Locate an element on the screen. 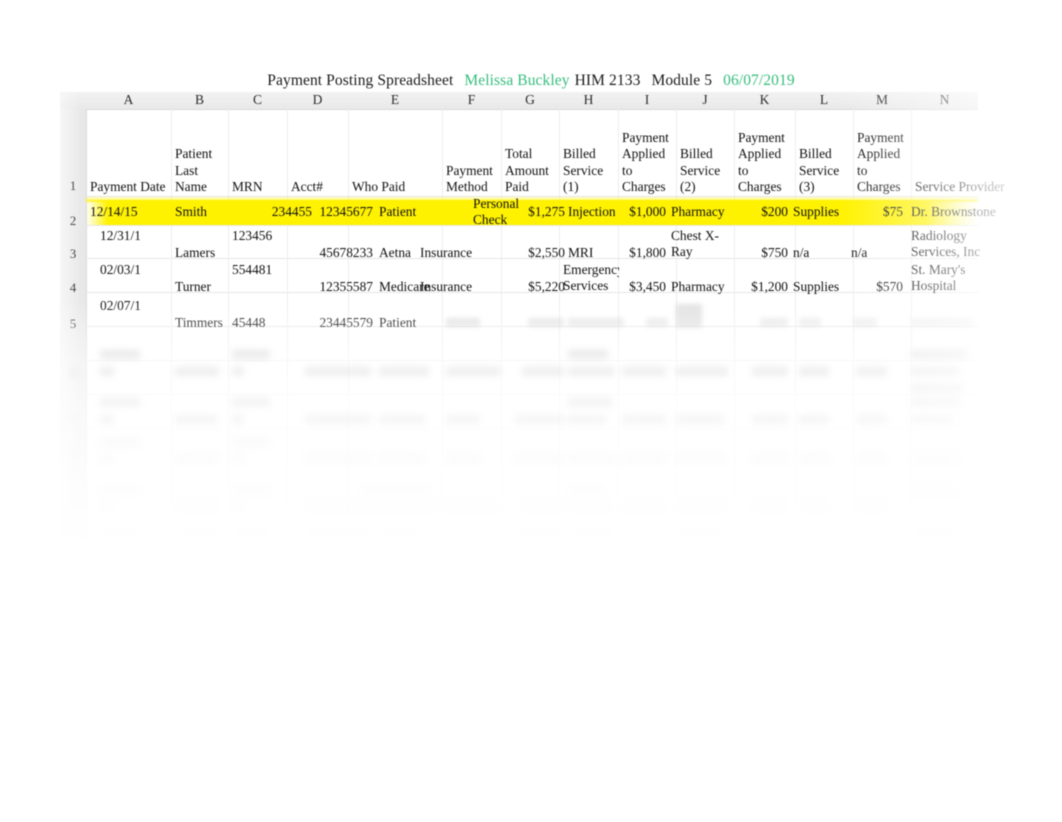 The image size is (1062, 822). cell-patient-last-name: Timmers is located at coordinates (202, 323).